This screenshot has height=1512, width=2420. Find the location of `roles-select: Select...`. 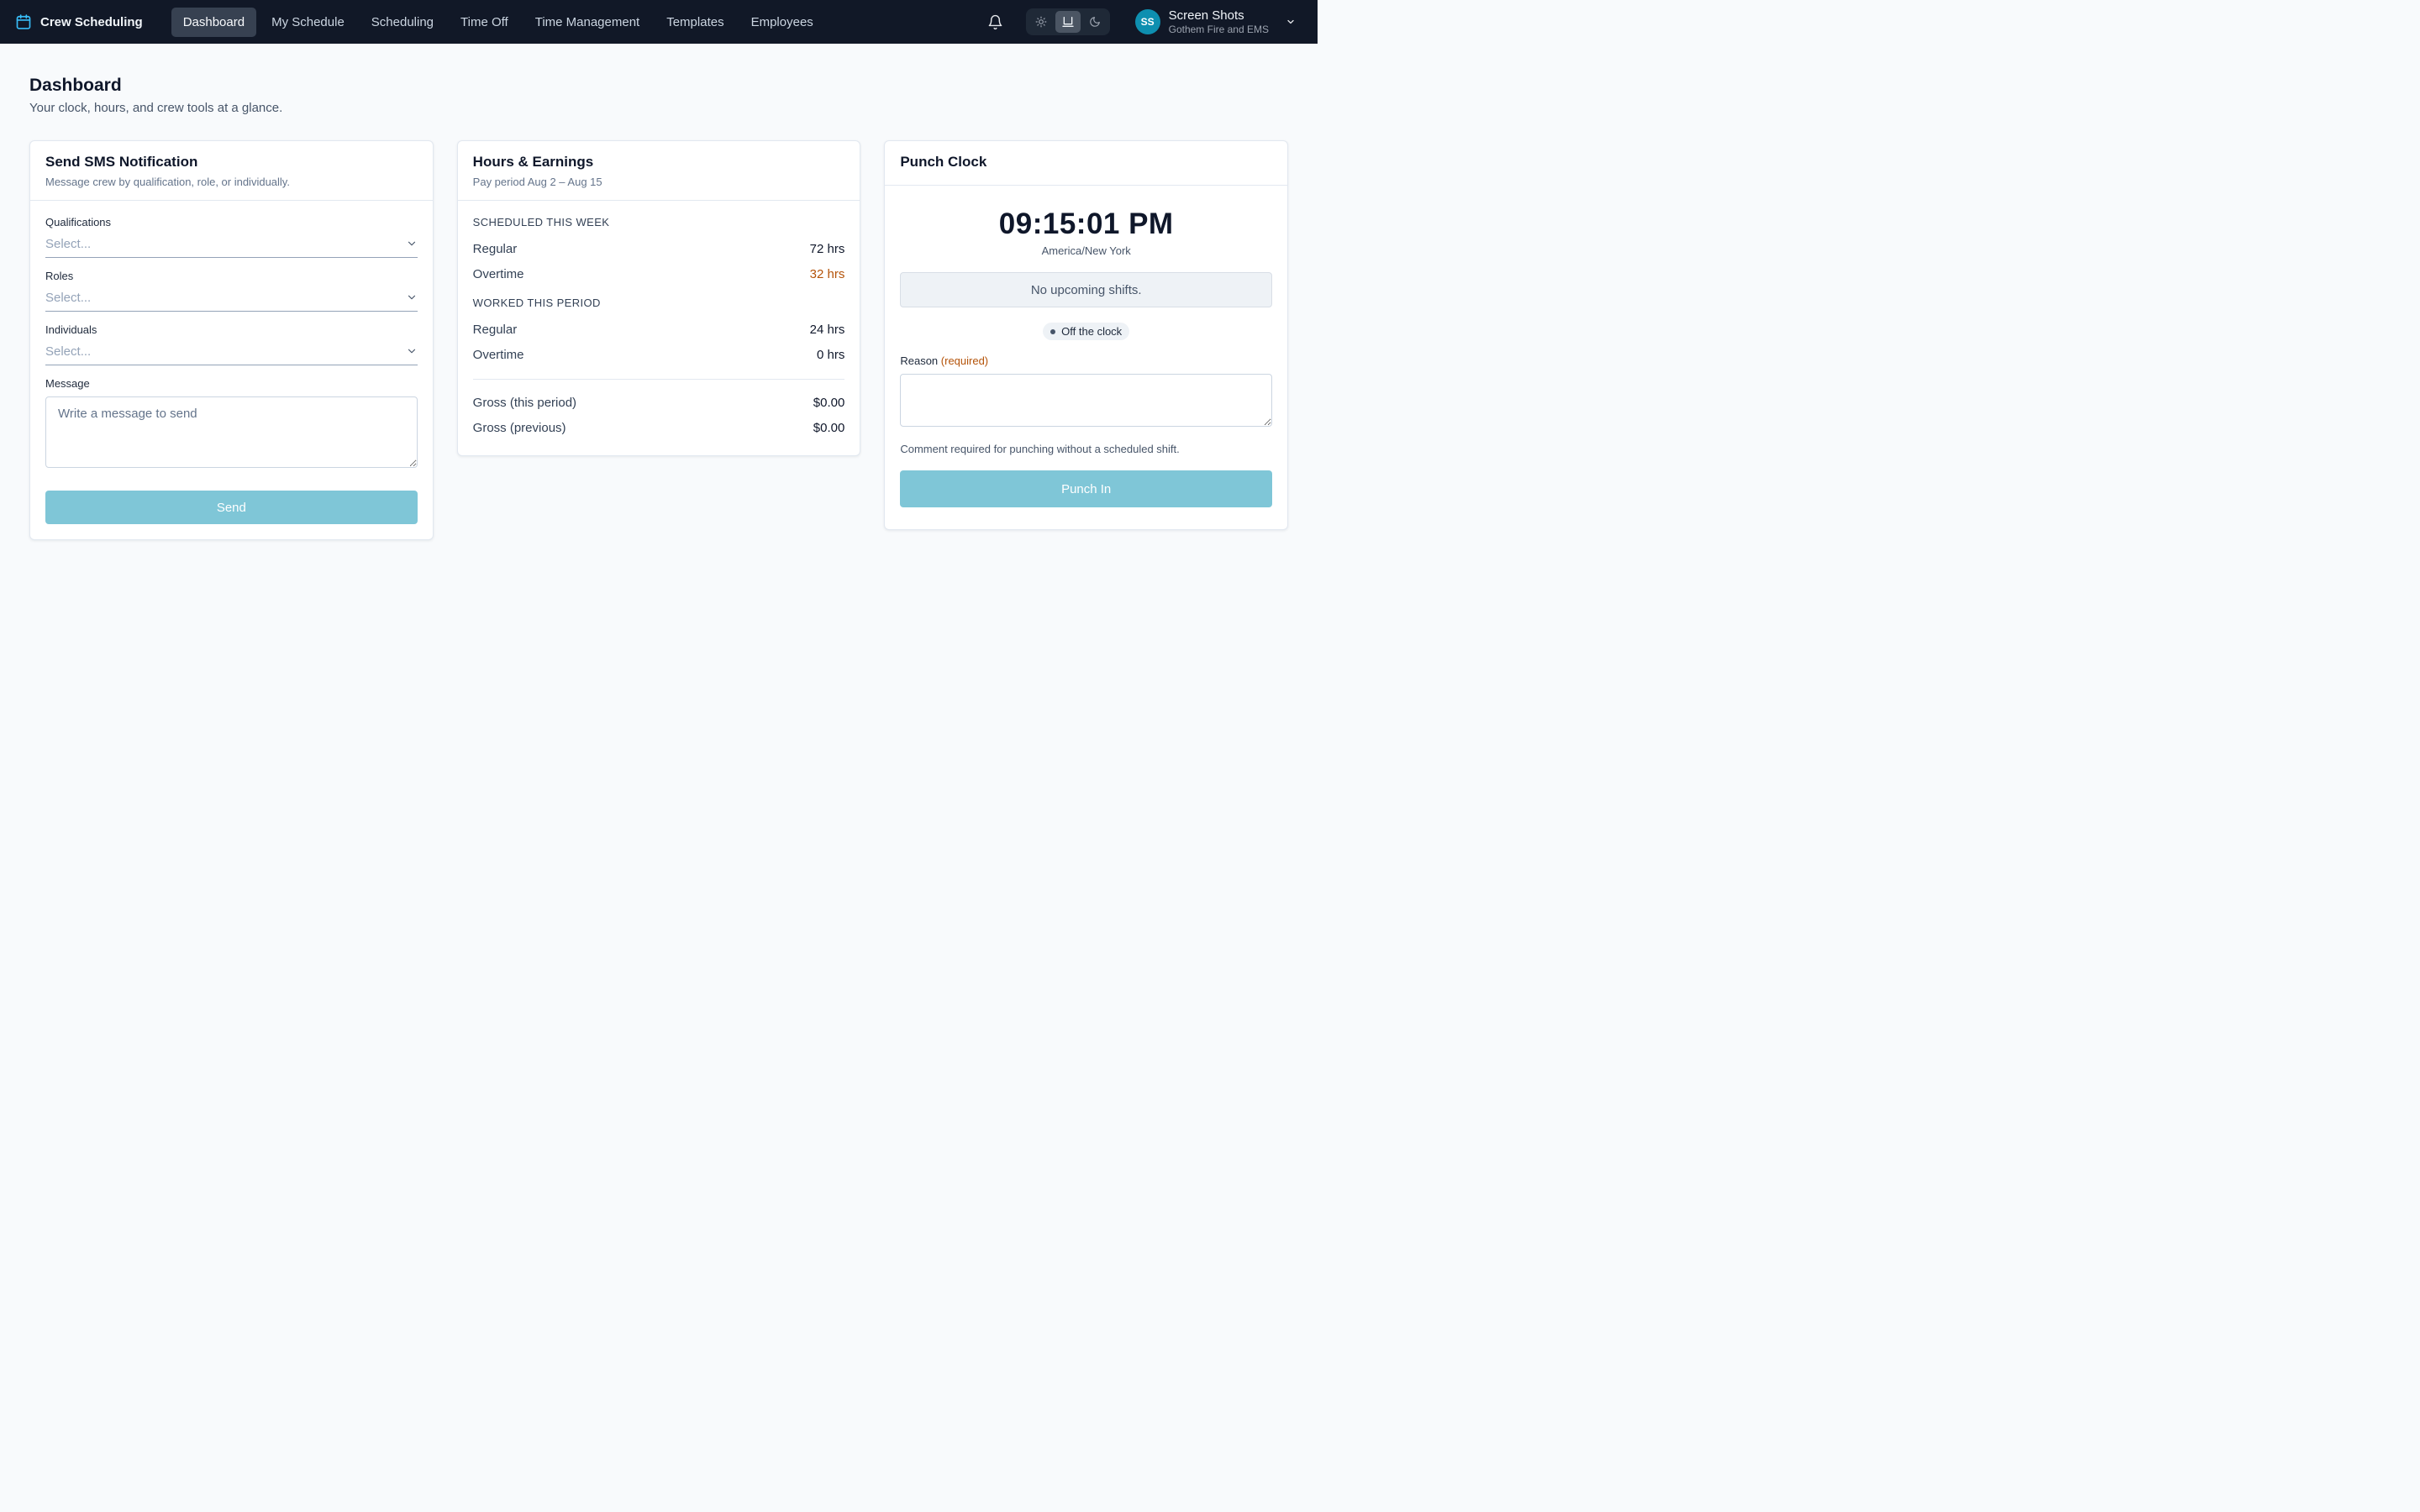

roles-select: Select... is located at coordinates (232, 300).